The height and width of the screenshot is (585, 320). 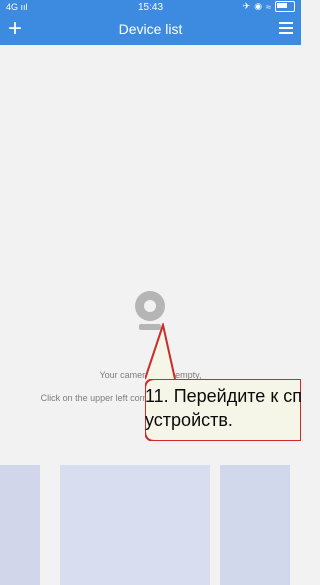 I want to click on callout-pointer, so click(x=160, y=351).